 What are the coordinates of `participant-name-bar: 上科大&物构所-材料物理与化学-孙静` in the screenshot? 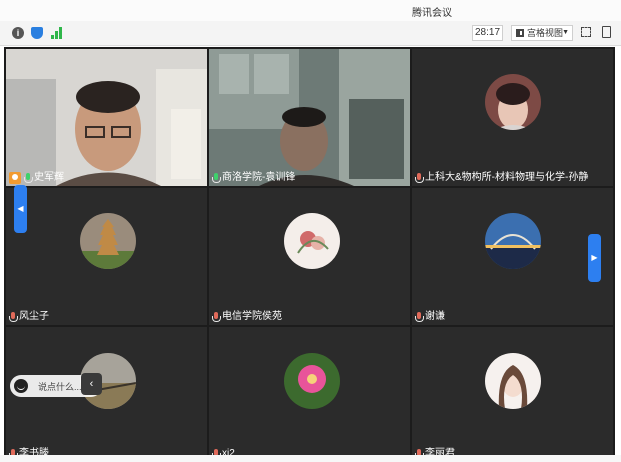 It's located at (502, 178).